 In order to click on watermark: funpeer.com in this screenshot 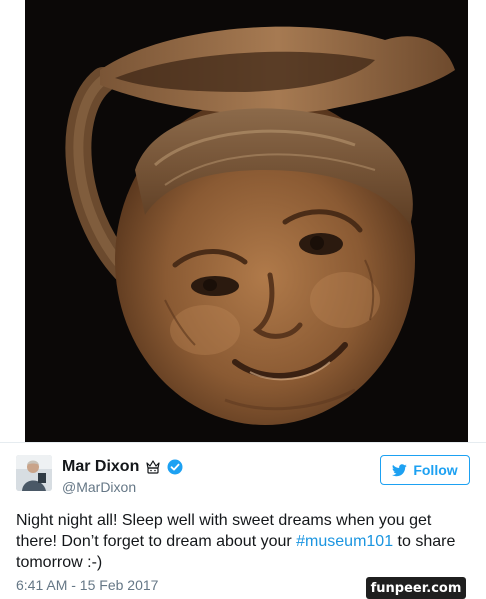, I will do `click(416, 588)`.